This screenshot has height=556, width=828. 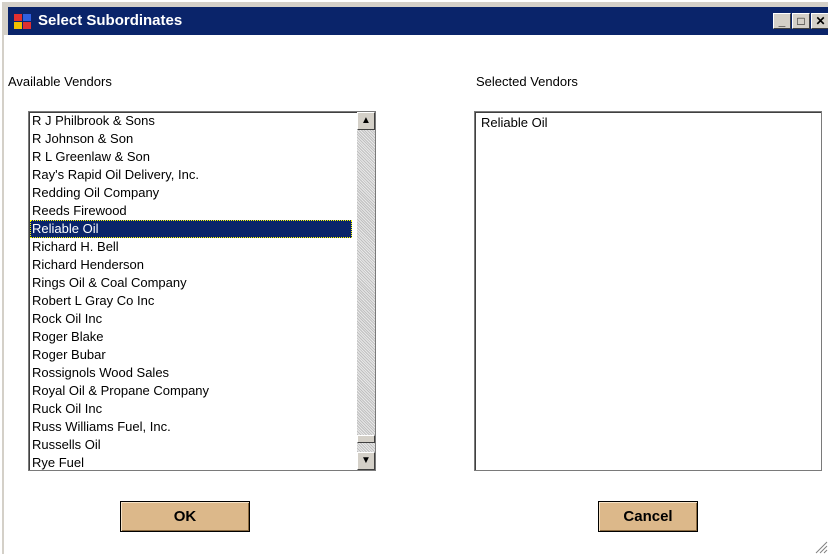 What do you see at coordinates (191, 373) in the screenshot?
I see `available-vendor-item: Rossignols Wood Sales` at bounding box center [191, 373].